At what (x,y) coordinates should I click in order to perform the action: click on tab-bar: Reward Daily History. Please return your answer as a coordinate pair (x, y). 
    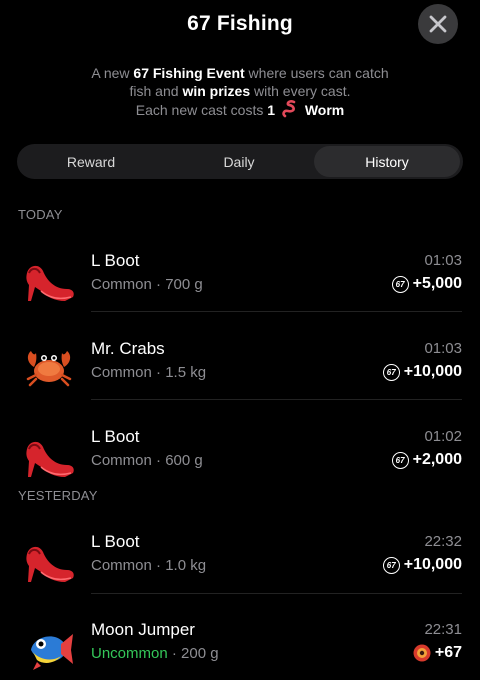
    Looking at the image, I should click on (240, 161).